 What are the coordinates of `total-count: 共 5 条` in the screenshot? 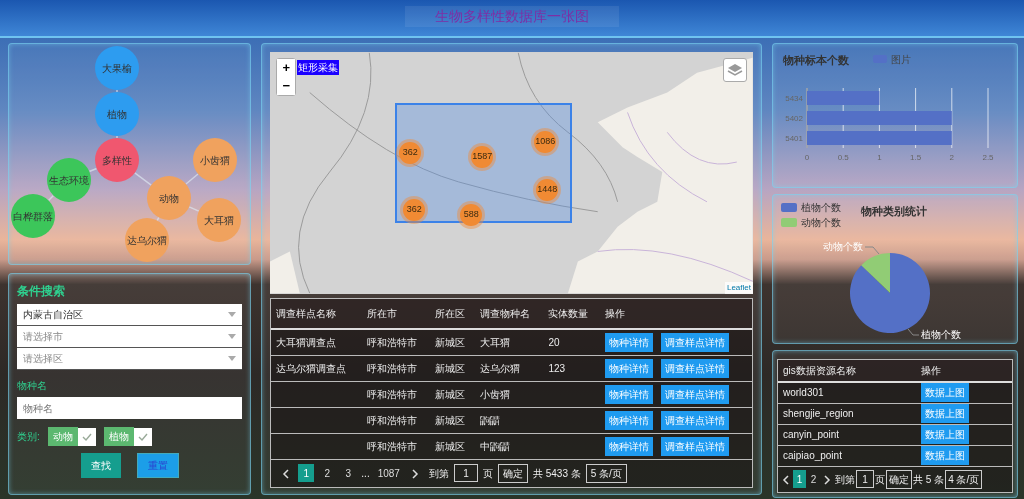 It's located at (929, 479).